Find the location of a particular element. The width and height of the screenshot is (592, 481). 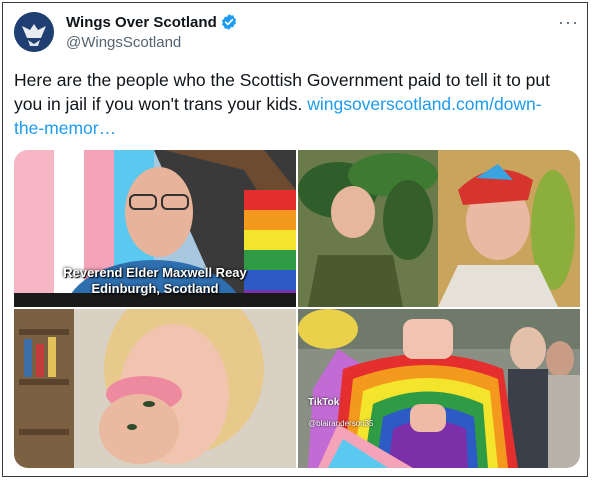

account-handle: @WingsScotland is located at coordinates (123, 42).